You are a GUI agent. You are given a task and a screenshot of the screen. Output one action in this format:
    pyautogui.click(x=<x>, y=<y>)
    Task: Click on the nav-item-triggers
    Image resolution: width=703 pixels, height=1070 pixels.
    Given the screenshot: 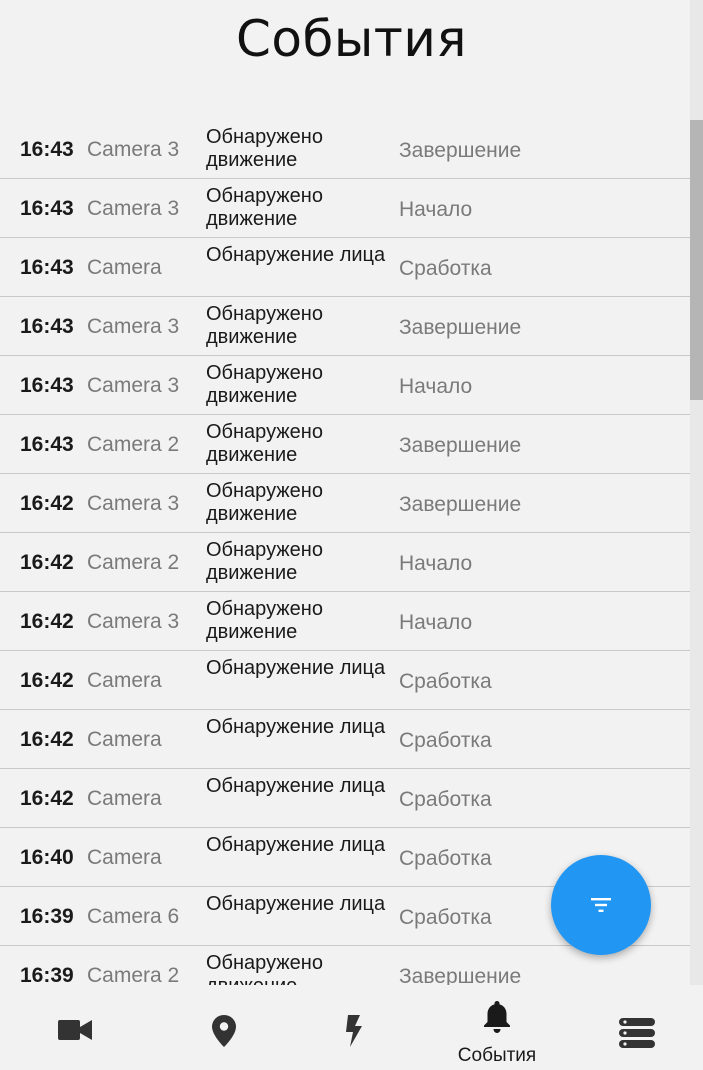 What is the action you would take?
    pyautogui.click(x=354, y=1027)
    